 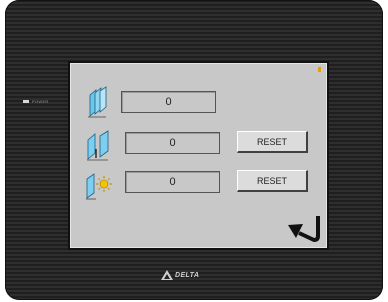 I want to click on stack-counter-display: 0, so click(x=168, y=102).